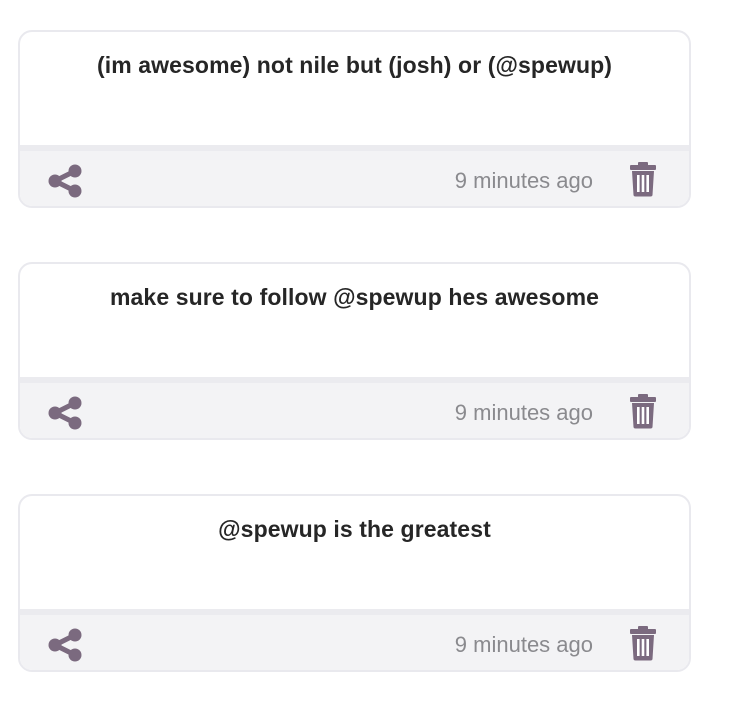 This screenshot has height=726, width=738. Describe the element at coordinates (354, 529) in the screenshot. I see `post-text: @spewup is the greatest` at that location.